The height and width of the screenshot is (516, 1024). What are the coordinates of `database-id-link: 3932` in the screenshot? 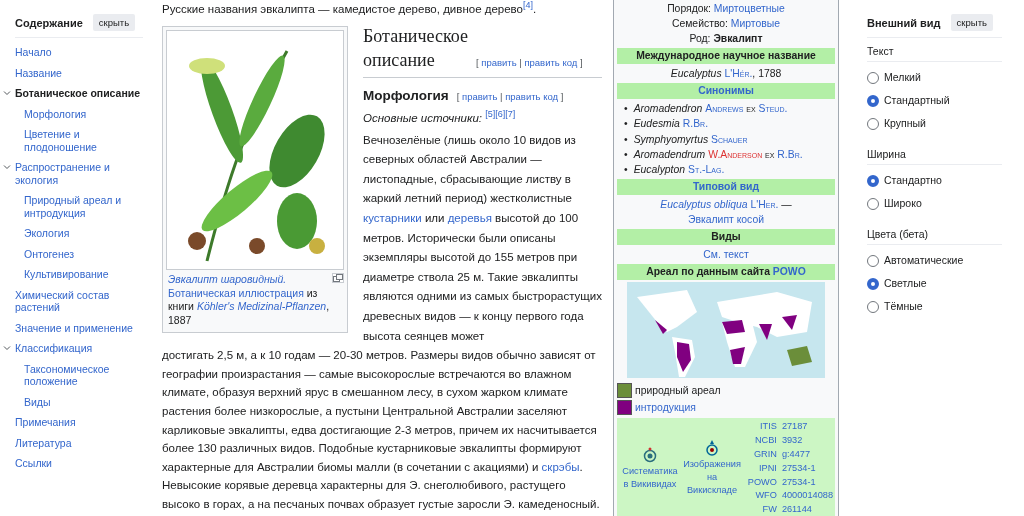 It's located at (807, 441).